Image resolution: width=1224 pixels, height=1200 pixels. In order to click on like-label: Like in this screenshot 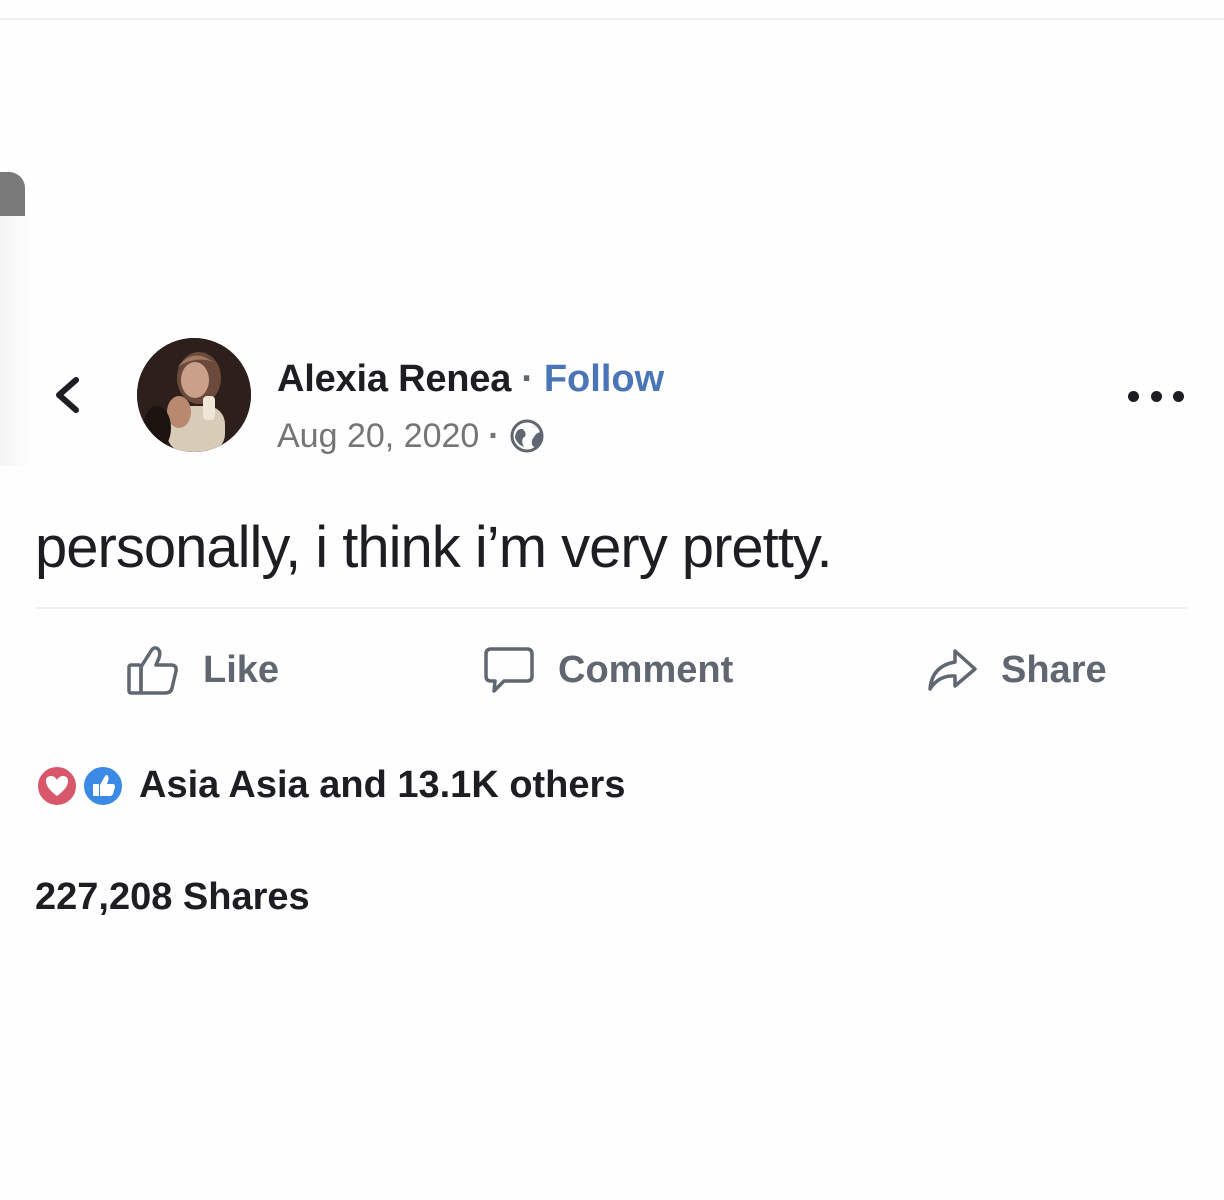, I will do `click(241, 669)`.